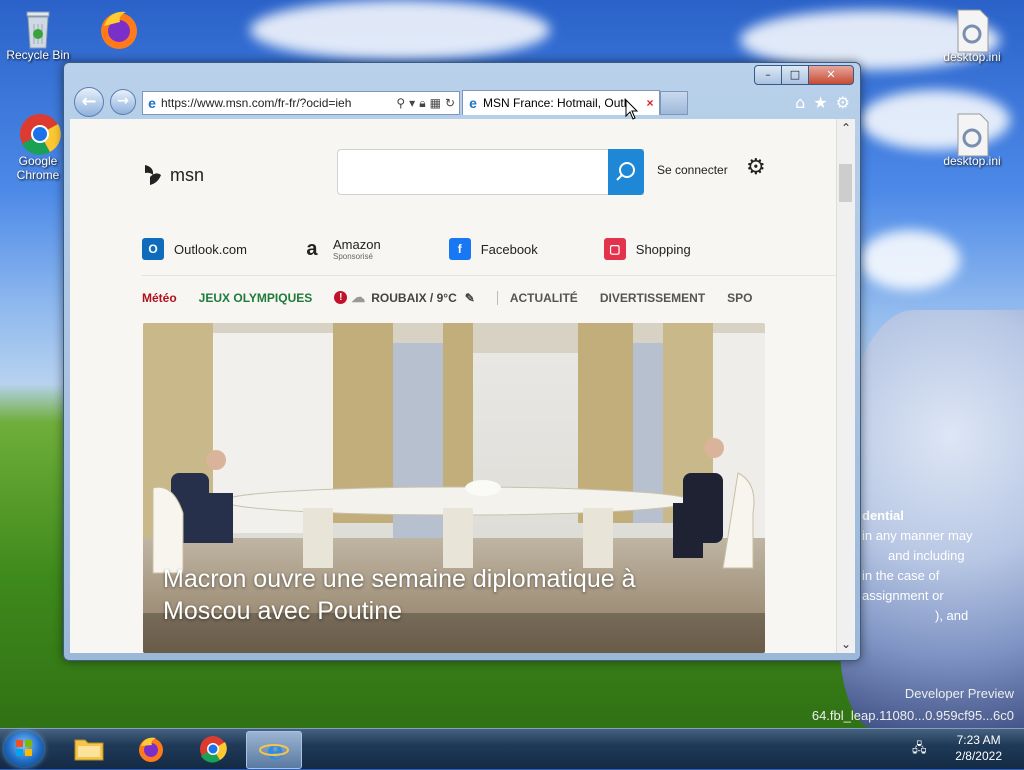 This screenshot has height=770, width=1024. I want to click on taskbar-firefox, so click(151, 749).